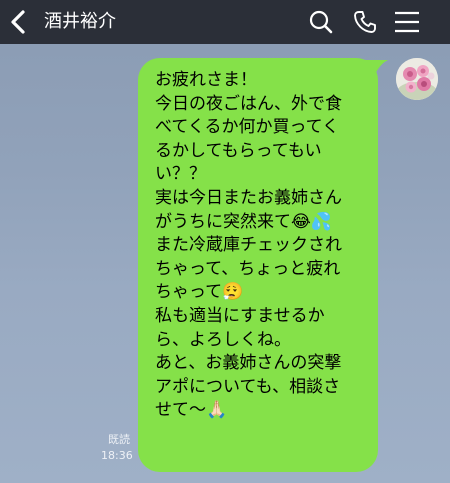 The image size is (450, 483). What do you see at coordinates (240, 315) in the screenshot?
I see `message-line: 私も適当にすませるか` at bounding box center [240, 315].